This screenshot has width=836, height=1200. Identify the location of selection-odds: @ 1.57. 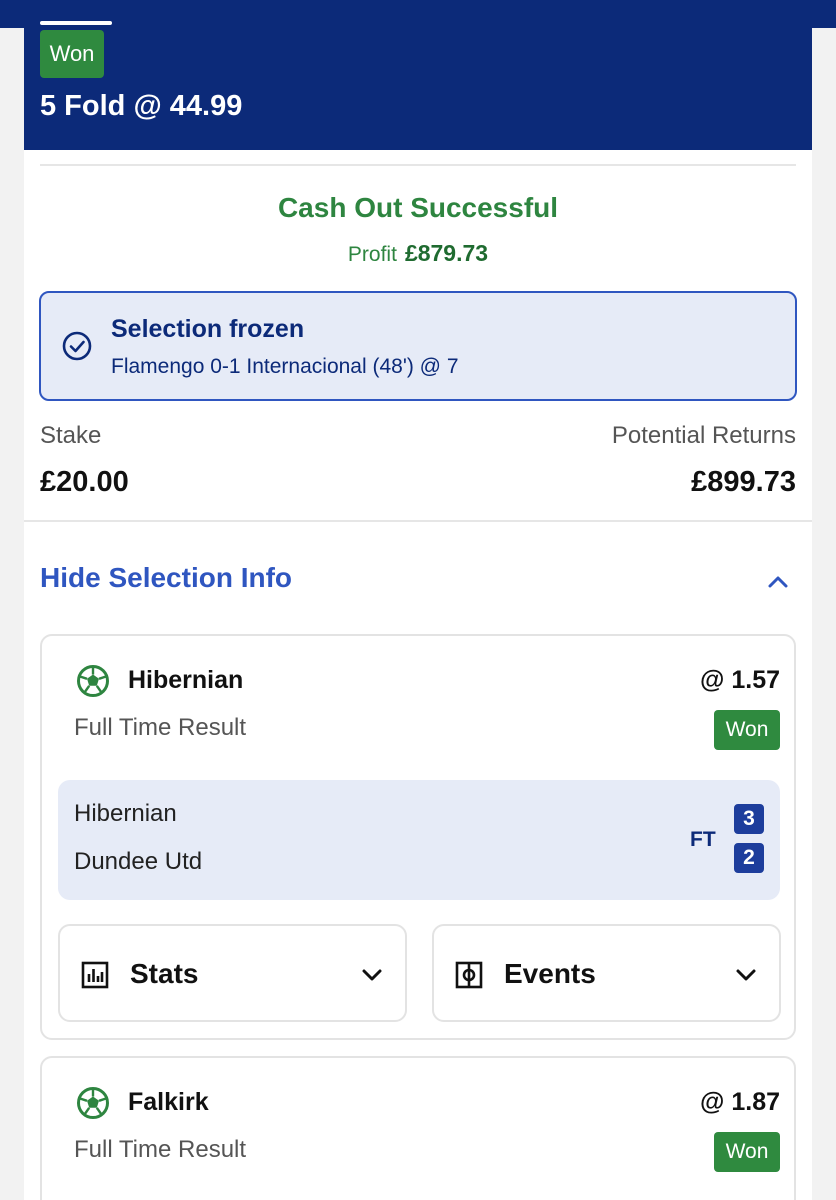
(740, 680).